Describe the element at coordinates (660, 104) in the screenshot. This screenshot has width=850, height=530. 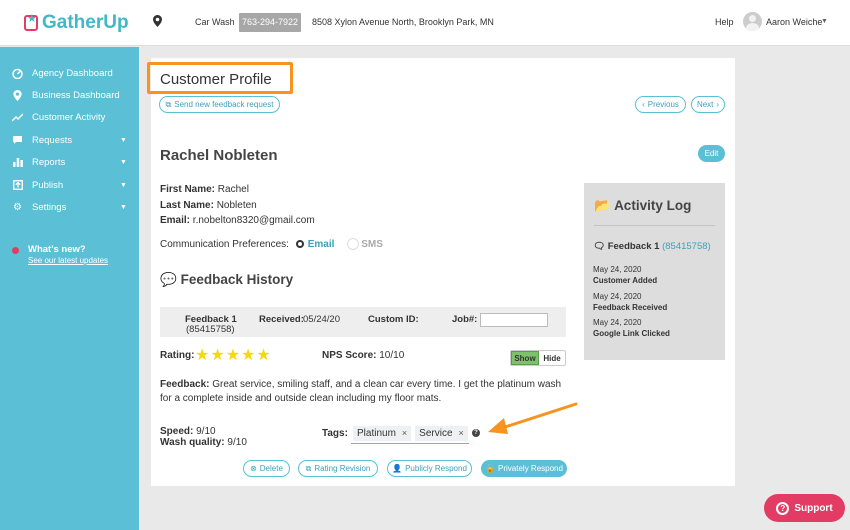
I see `previous-button: ‹ Previous` at that location.